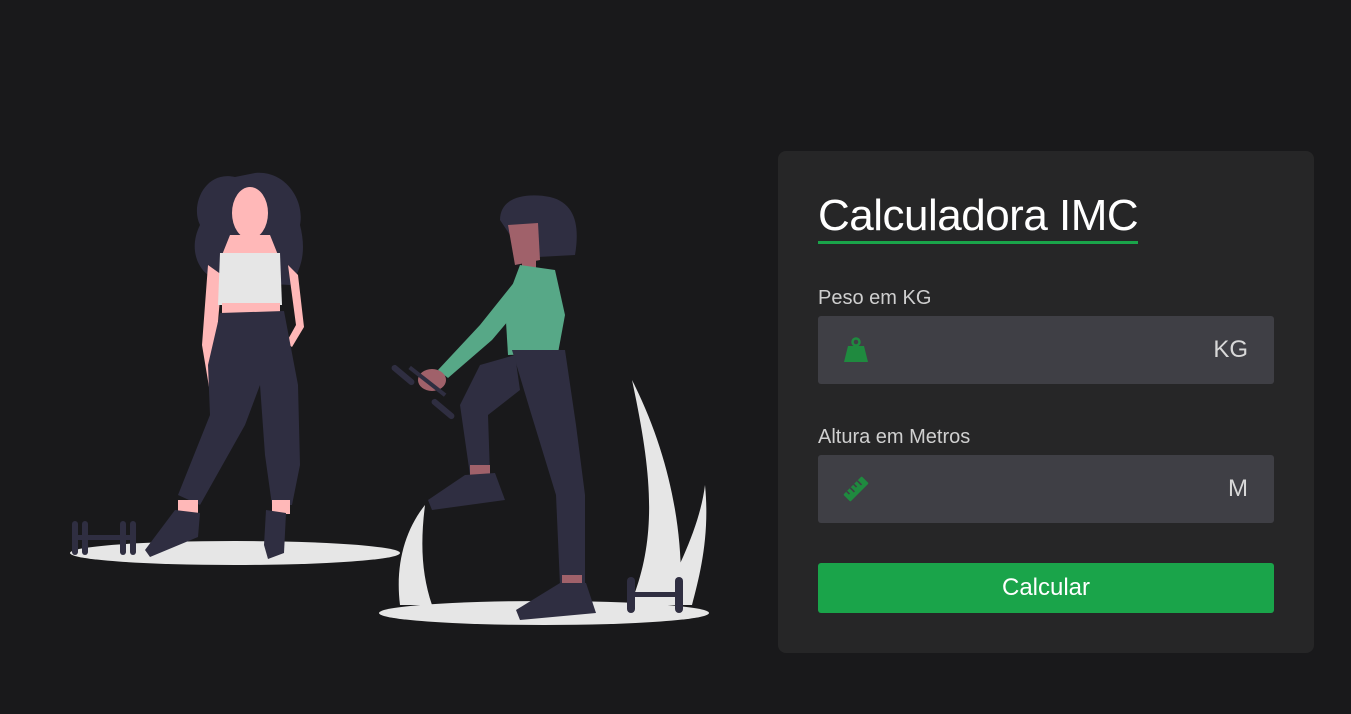 The height and width of the screenshot is (714, 1351). I want to click on ground-shadow-left, so click(235, 553).